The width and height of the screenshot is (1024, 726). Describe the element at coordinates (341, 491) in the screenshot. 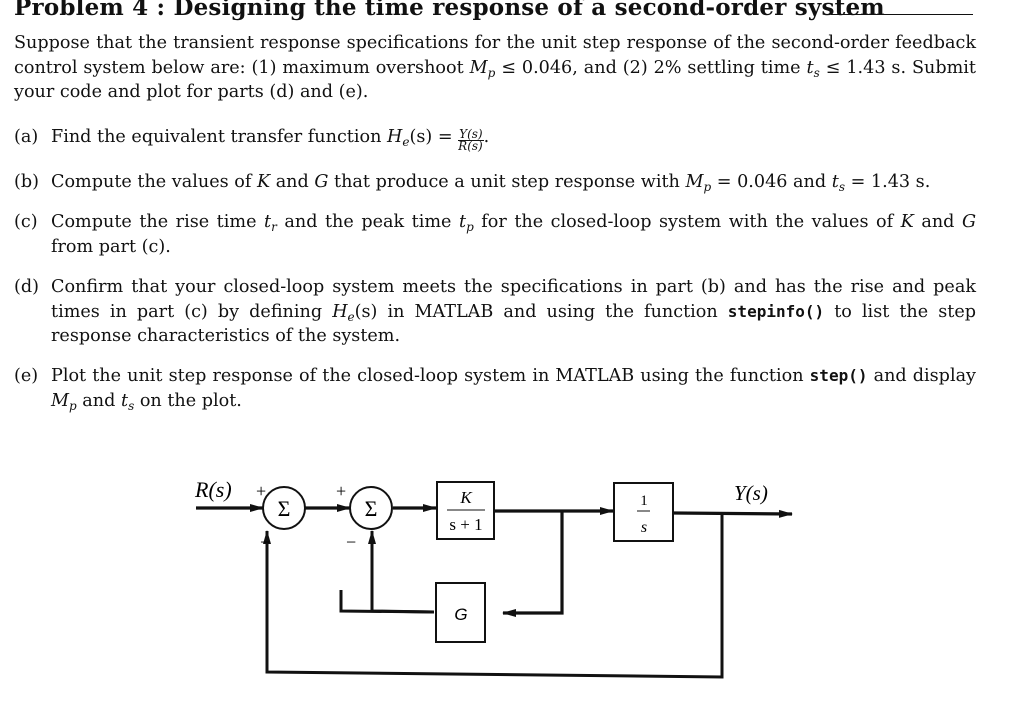

I see `sum2-plus-sign: +` at that location.